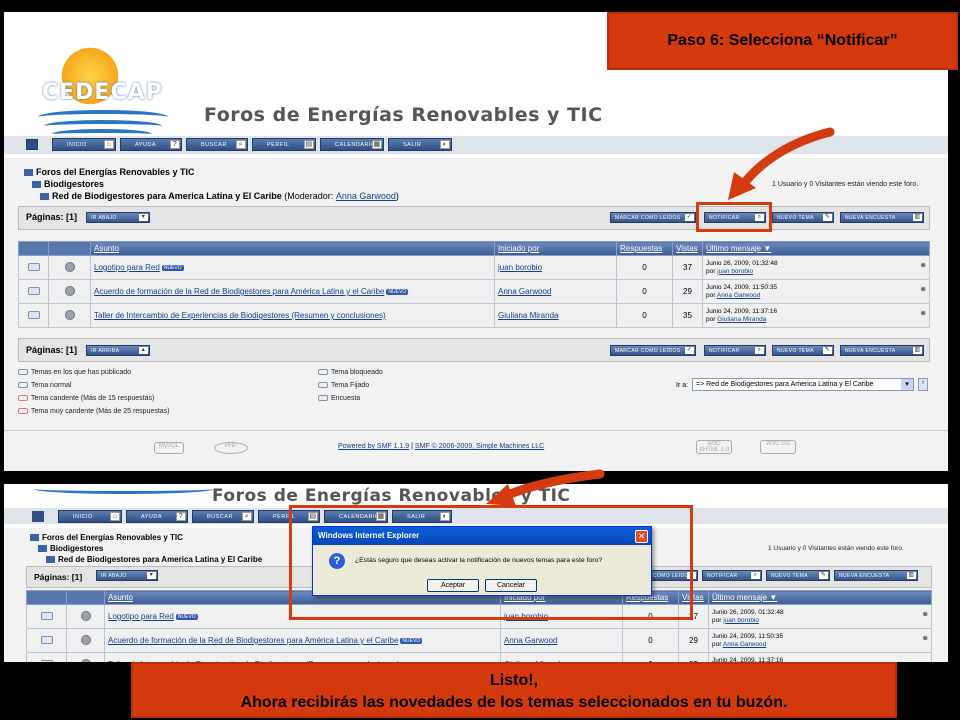 The image size is (960, 720). What do you see at coordinates (759, 350) in the screenshot?
I see `magnifier-icon: ⌕` at bounding box center [759, 350].